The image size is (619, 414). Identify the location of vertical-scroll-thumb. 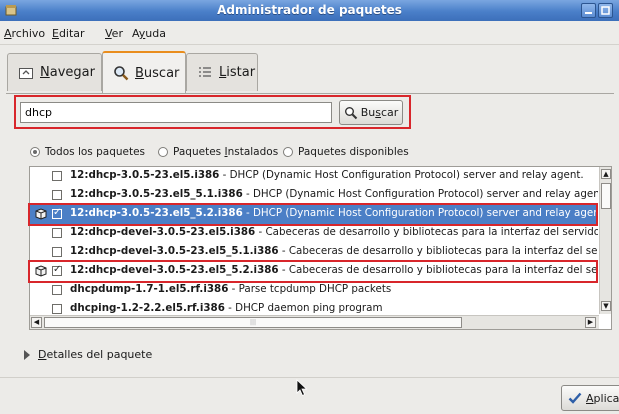
(606, 196).